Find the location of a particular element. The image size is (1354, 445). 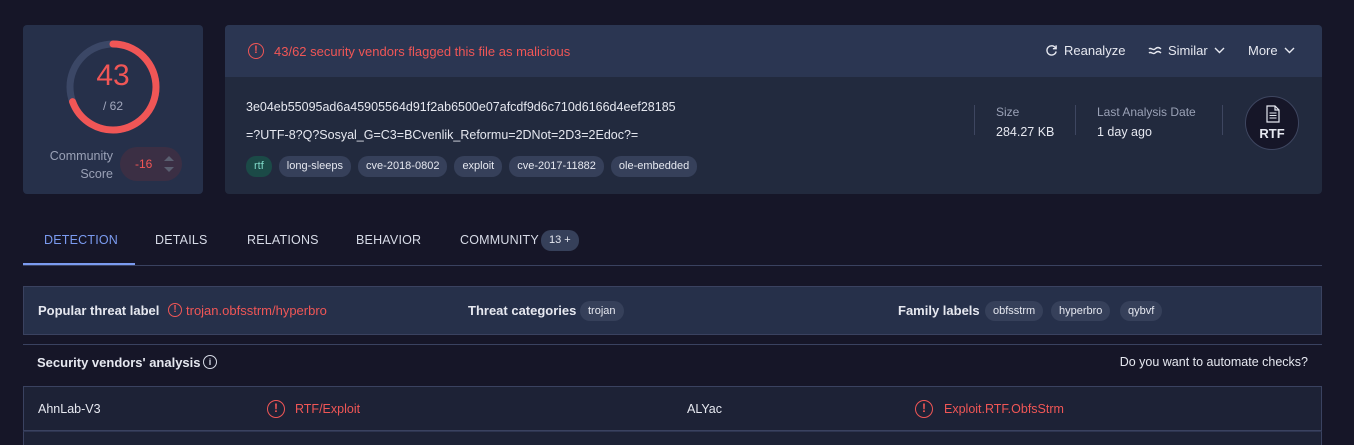

community-score-widget: -16 is located at coordinates (151, 164).